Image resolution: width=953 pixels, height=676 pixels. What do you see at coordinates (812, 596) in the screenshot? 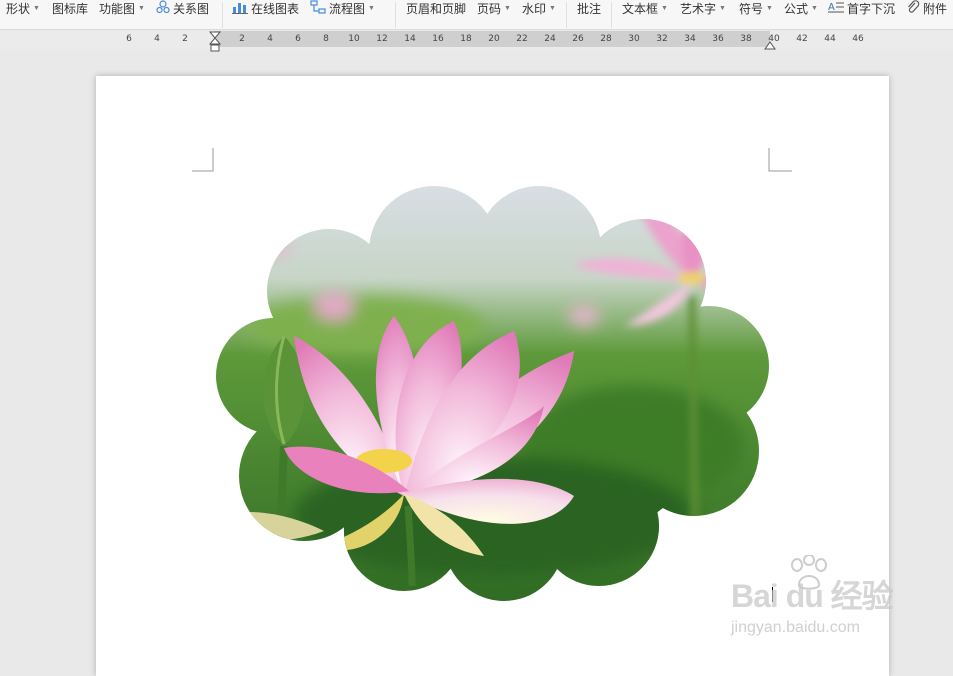
I see `watermark-brand: Bai du 经验` at bounding box center [812, 596].